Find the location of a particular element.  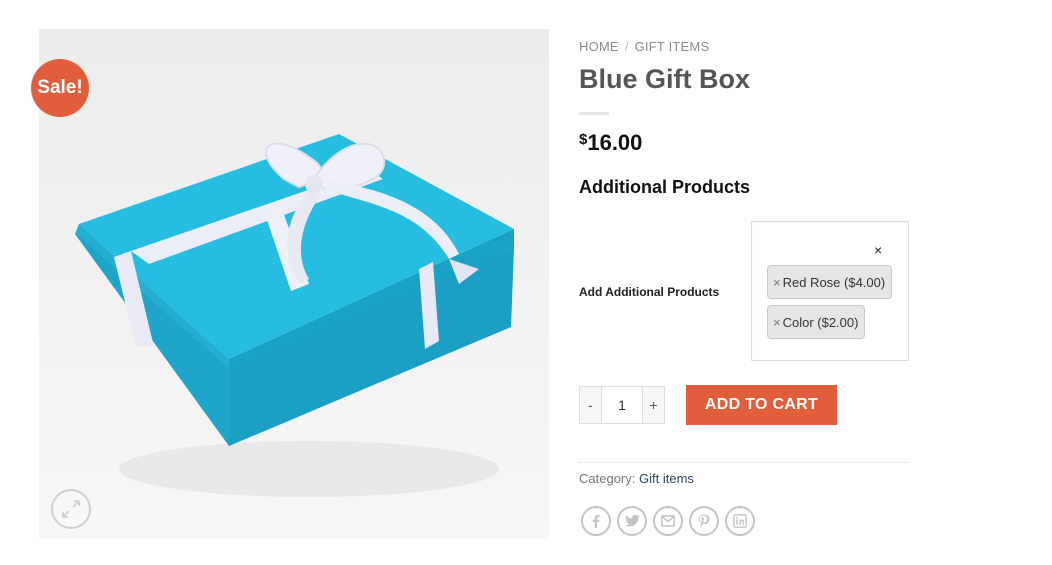

product-category: Category: Gift items is located at coordinates (636, 478).